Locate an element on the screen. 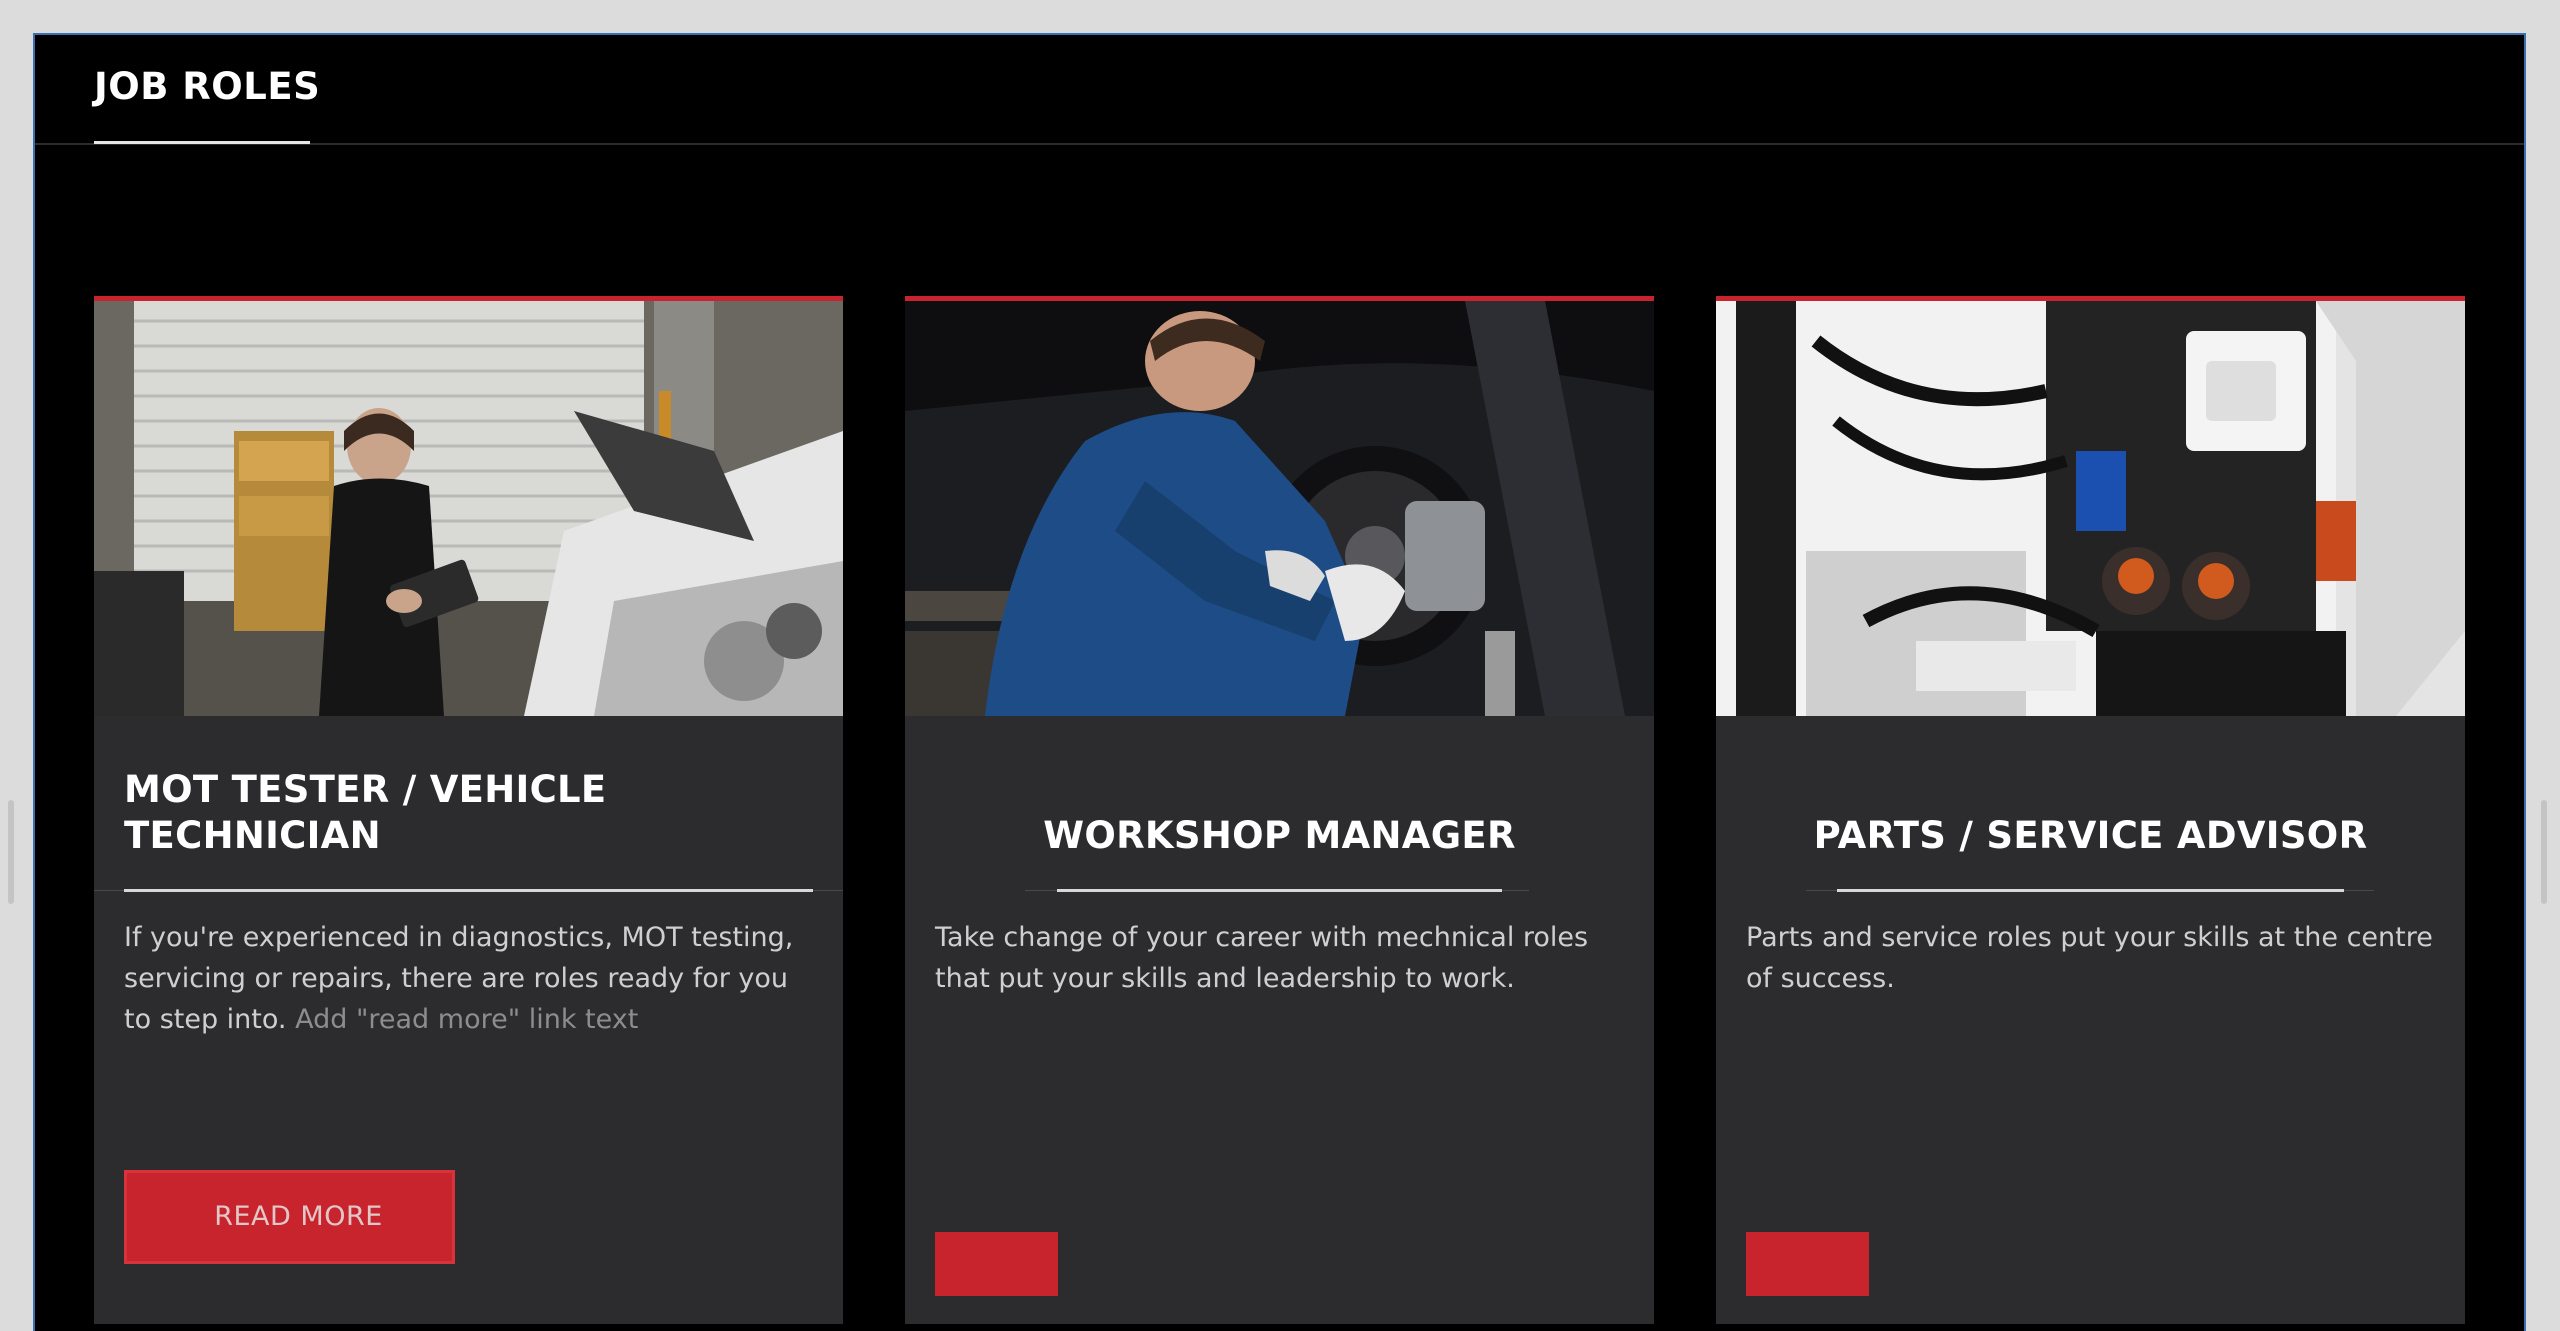 Image resolution: width=2560 pixels, height=1331 pixels. right-resize-handle is located at coordinates (2544, 852).